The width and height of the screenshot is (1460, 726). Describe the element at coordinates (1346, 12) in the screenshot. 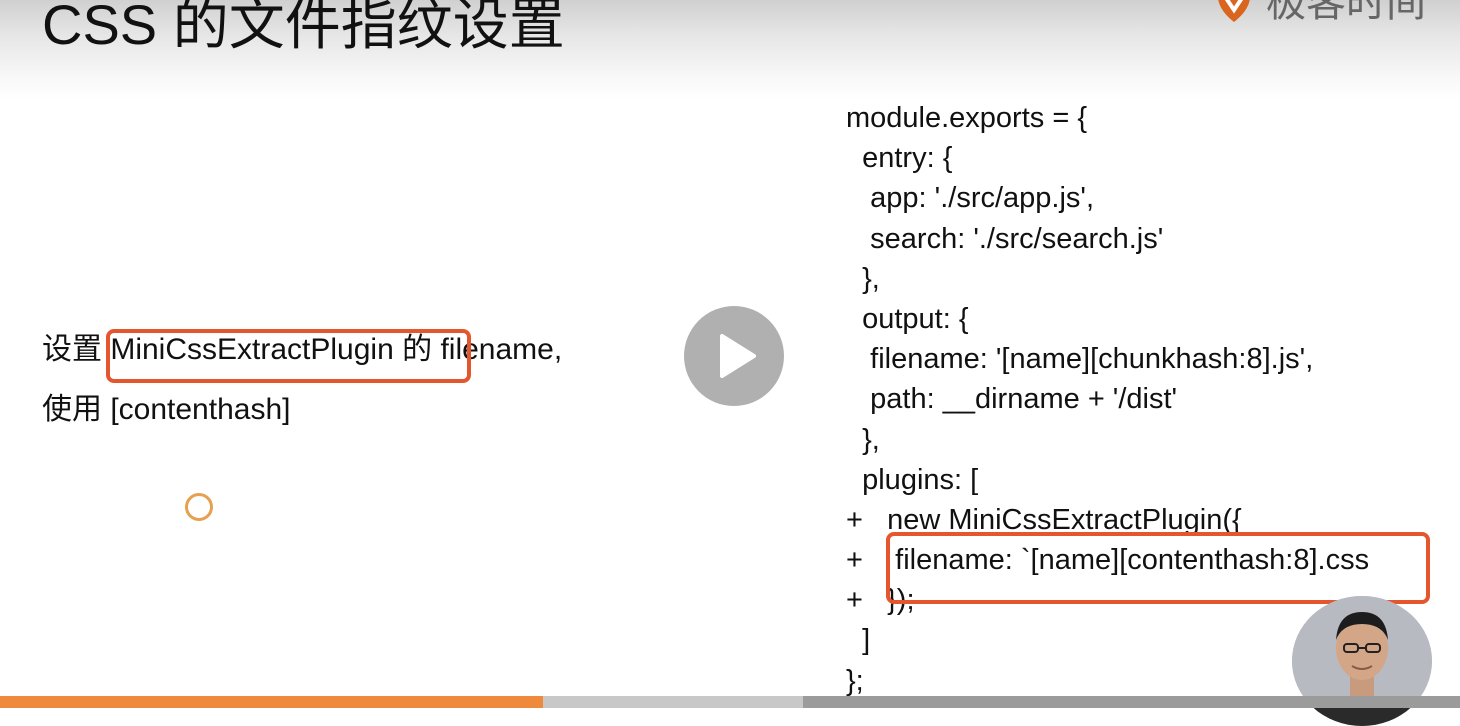

I see `logo-text: 极客时间` at that location.